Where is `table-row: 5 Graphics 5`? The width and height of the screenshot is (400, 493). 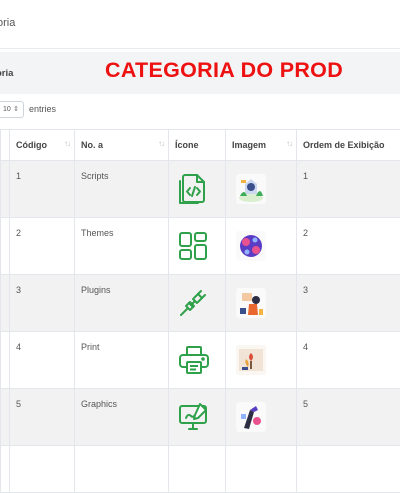 table-row: 5 Graphics 5 is located at coordinates (200, 417).